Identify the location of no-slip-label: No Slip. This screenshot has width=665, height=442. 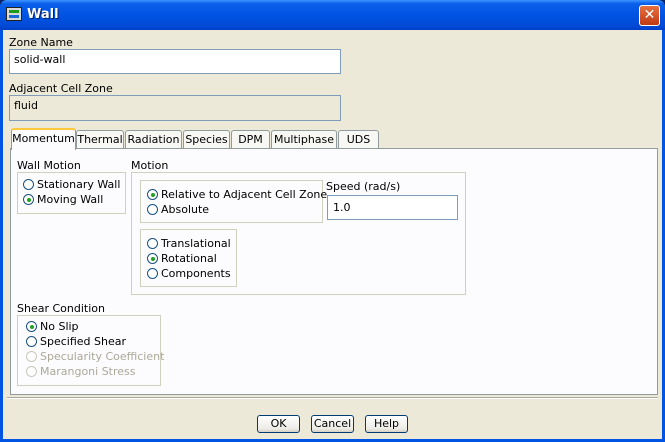
(59, 326).